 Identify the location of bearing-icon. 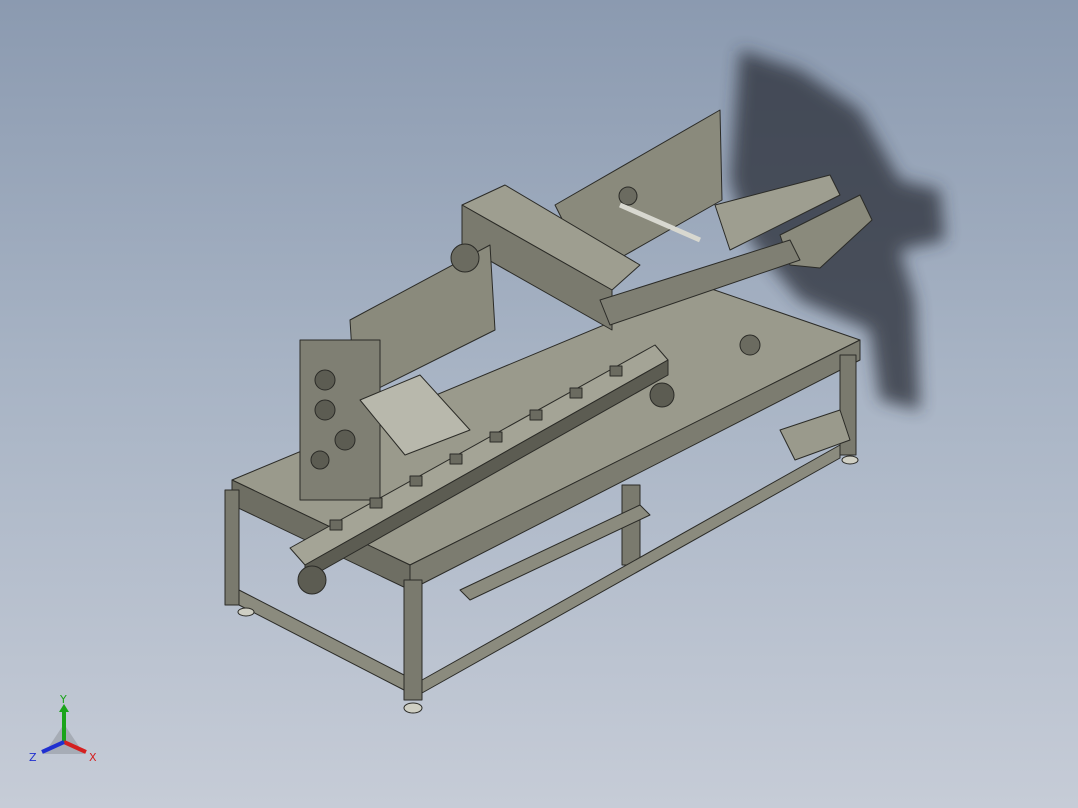
(628, 196).